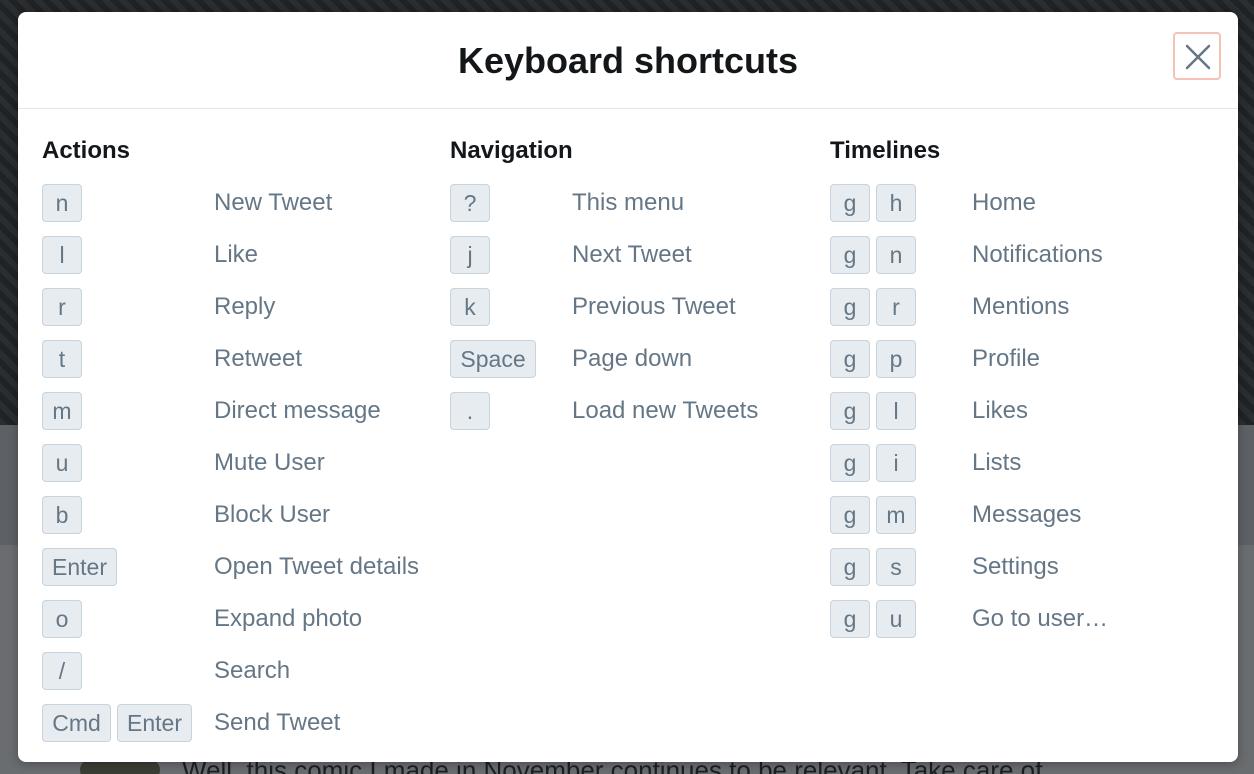 This screenshot has width=1254, height=774. I want to click on shortcut-description: Messages, so click(1027, 514).